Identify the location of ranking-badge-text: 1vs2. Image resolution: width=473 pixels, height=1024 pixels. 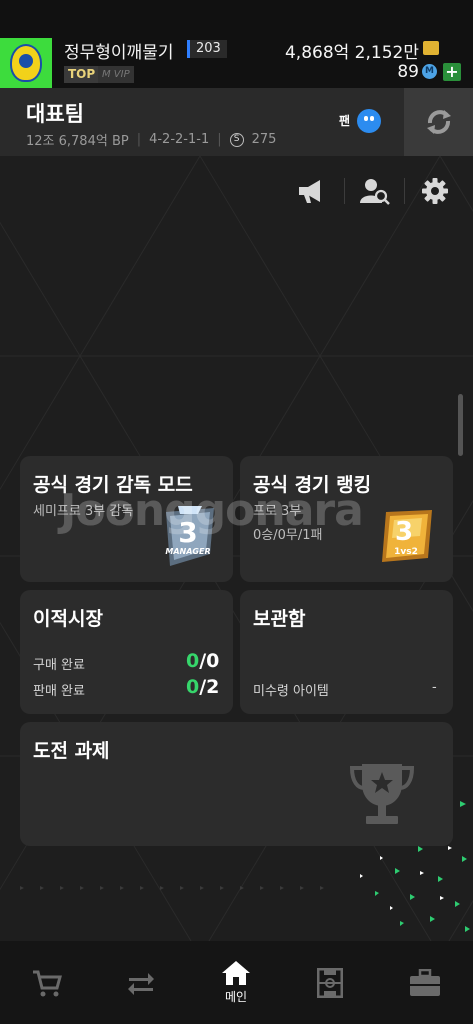
(406, 552).